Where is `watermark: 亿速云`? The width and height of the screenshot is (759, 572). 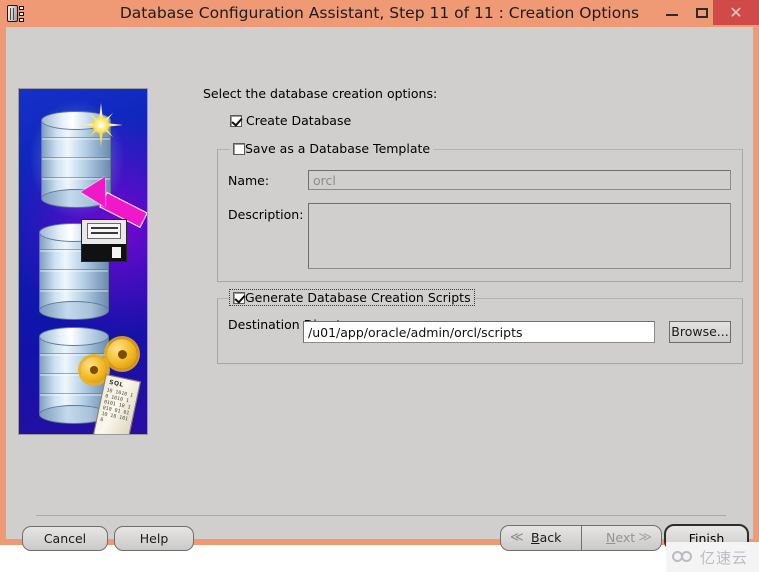
watermark: 亿速云 is located at coordinates (712, 557).